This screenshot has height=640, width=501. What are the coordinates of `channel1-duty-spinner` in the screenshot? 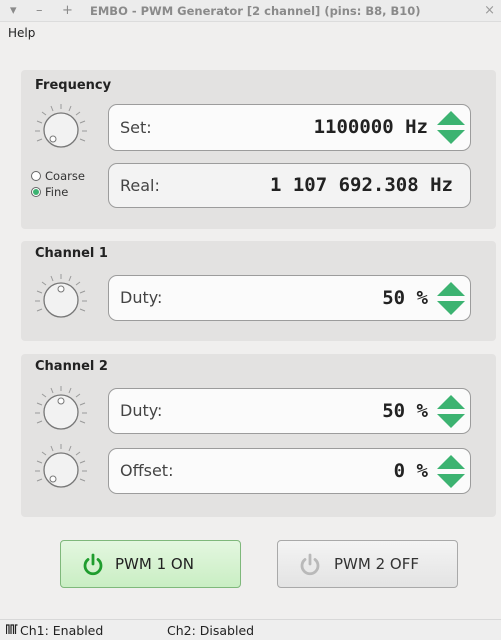 It's located at (451, 299).